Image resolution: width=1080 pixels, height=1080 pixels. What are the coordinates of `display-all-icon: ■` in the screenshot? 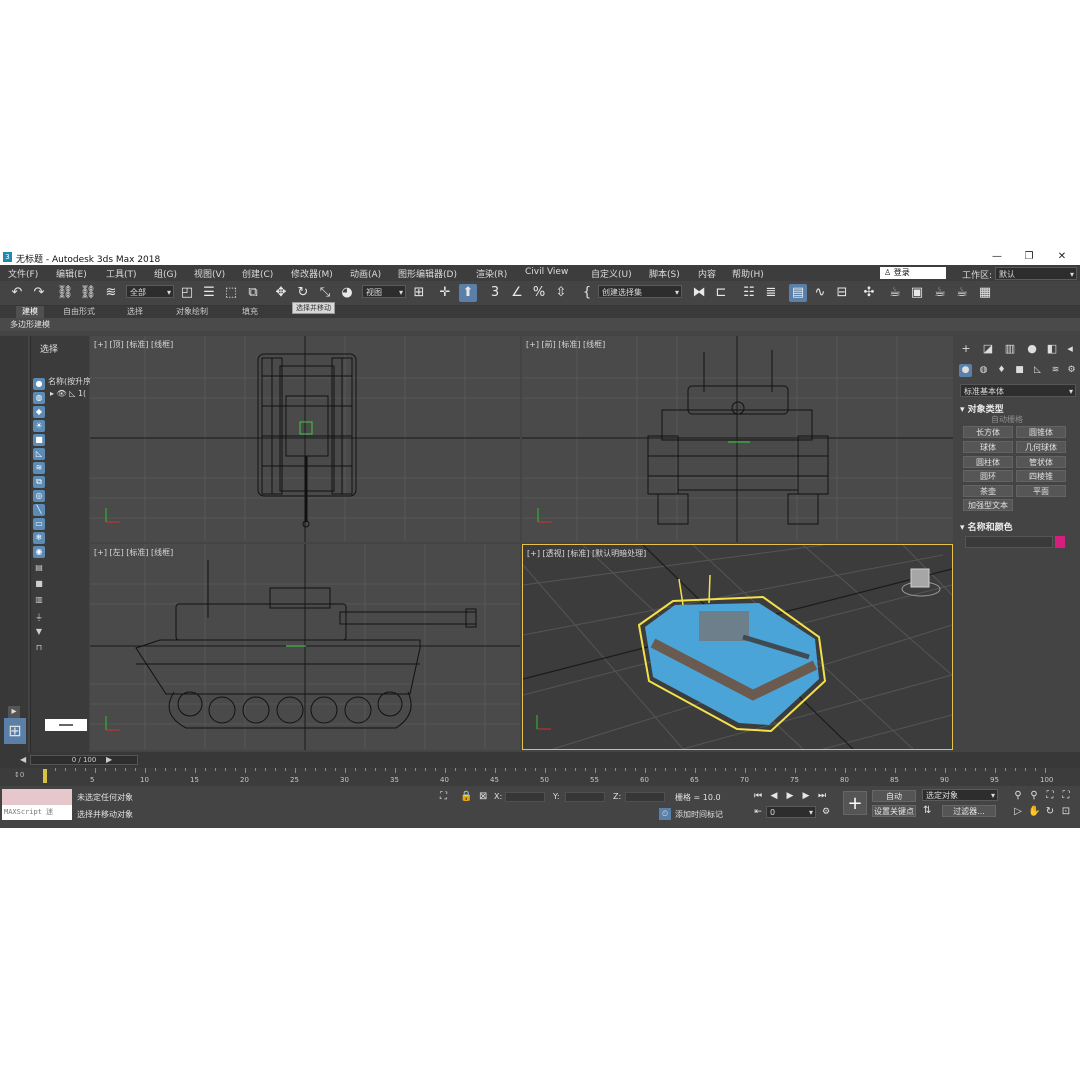 It's located at (39, 584).